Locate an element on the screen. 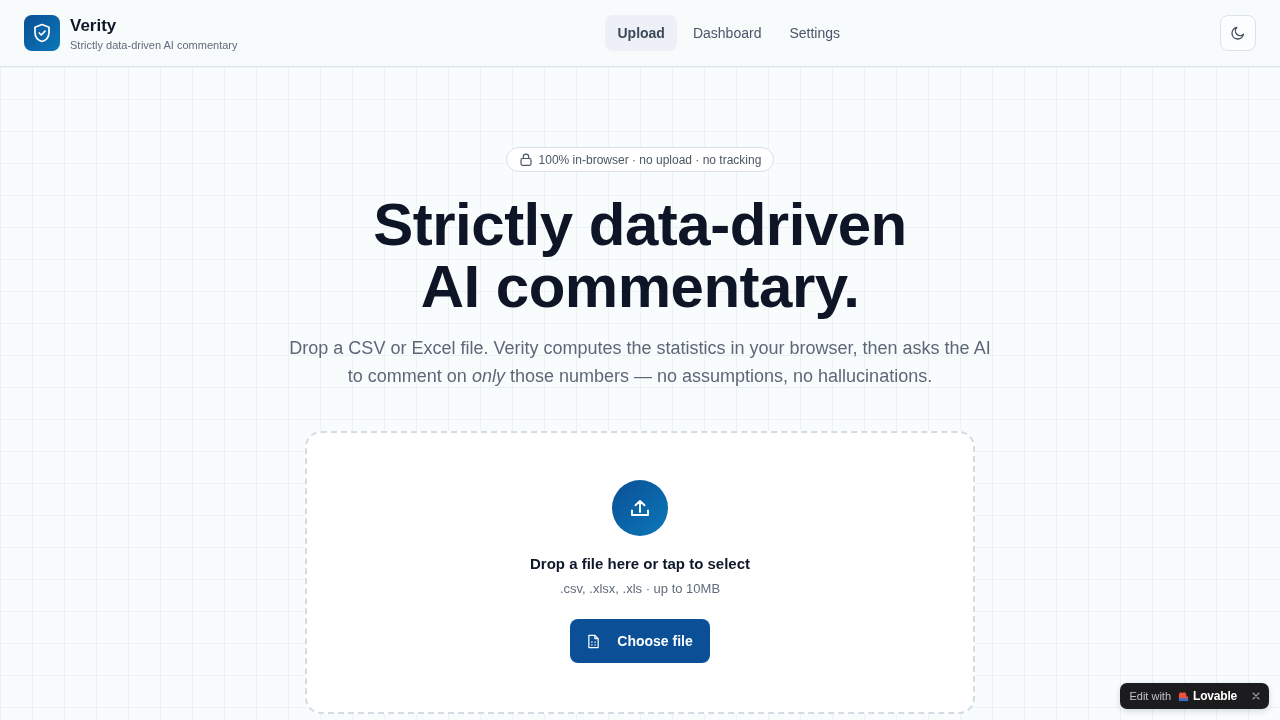  shield-logo-icon is located at coordinates (42, 33).